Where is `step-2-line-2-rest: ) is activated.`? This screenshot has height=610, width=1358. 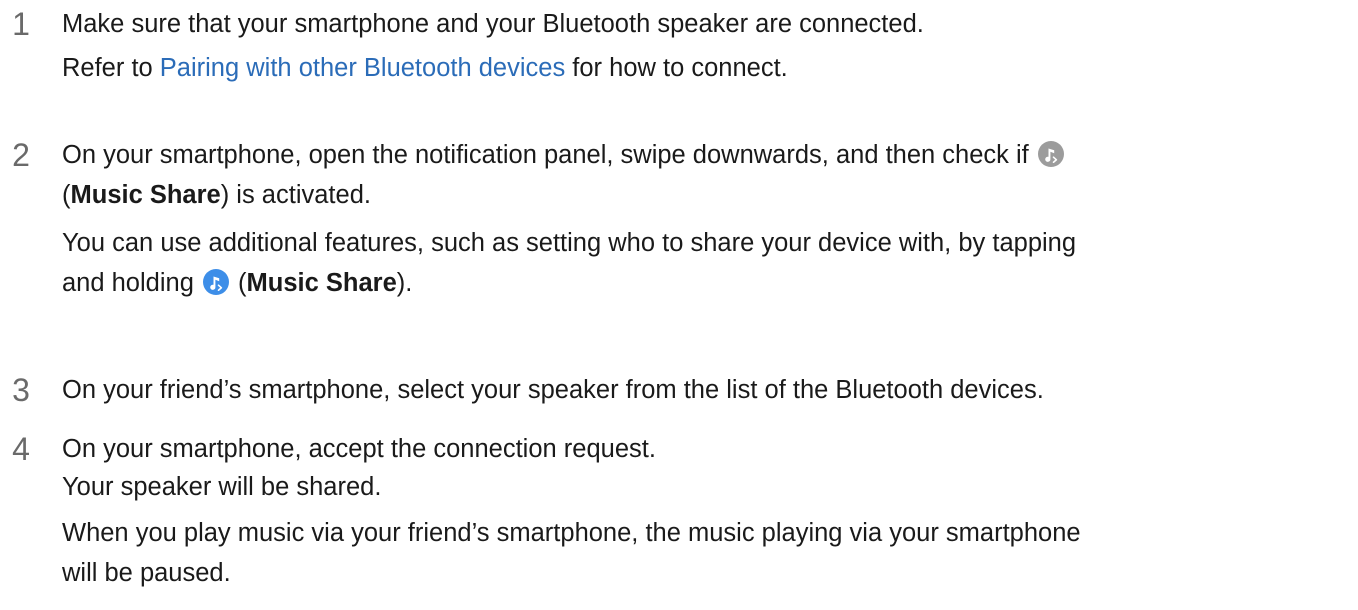 step-2-line-2-rest: ) is activated. is located at coordinates (295, 195).